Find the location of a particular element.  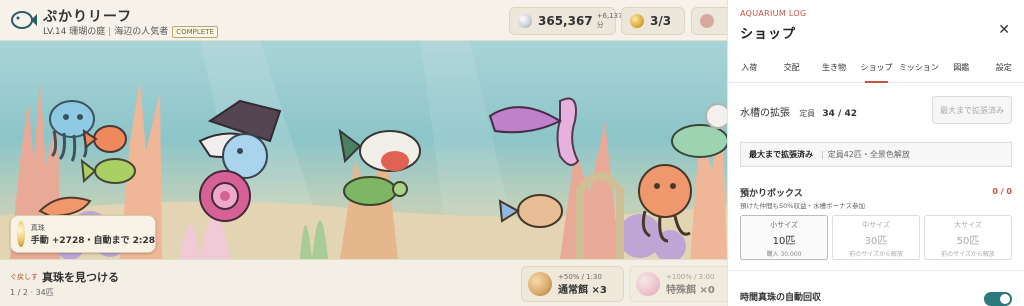

tab-breeding: 交配 is located at coordinates (791, 69).